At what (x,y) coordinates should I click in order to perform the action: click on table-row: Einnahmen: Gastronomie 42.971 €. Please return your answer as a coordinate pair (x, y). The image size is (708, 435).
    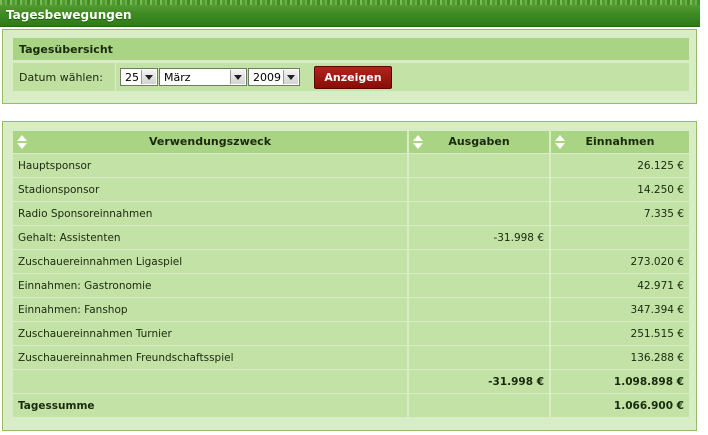
    Looking at the image, I should click on (351, 285).